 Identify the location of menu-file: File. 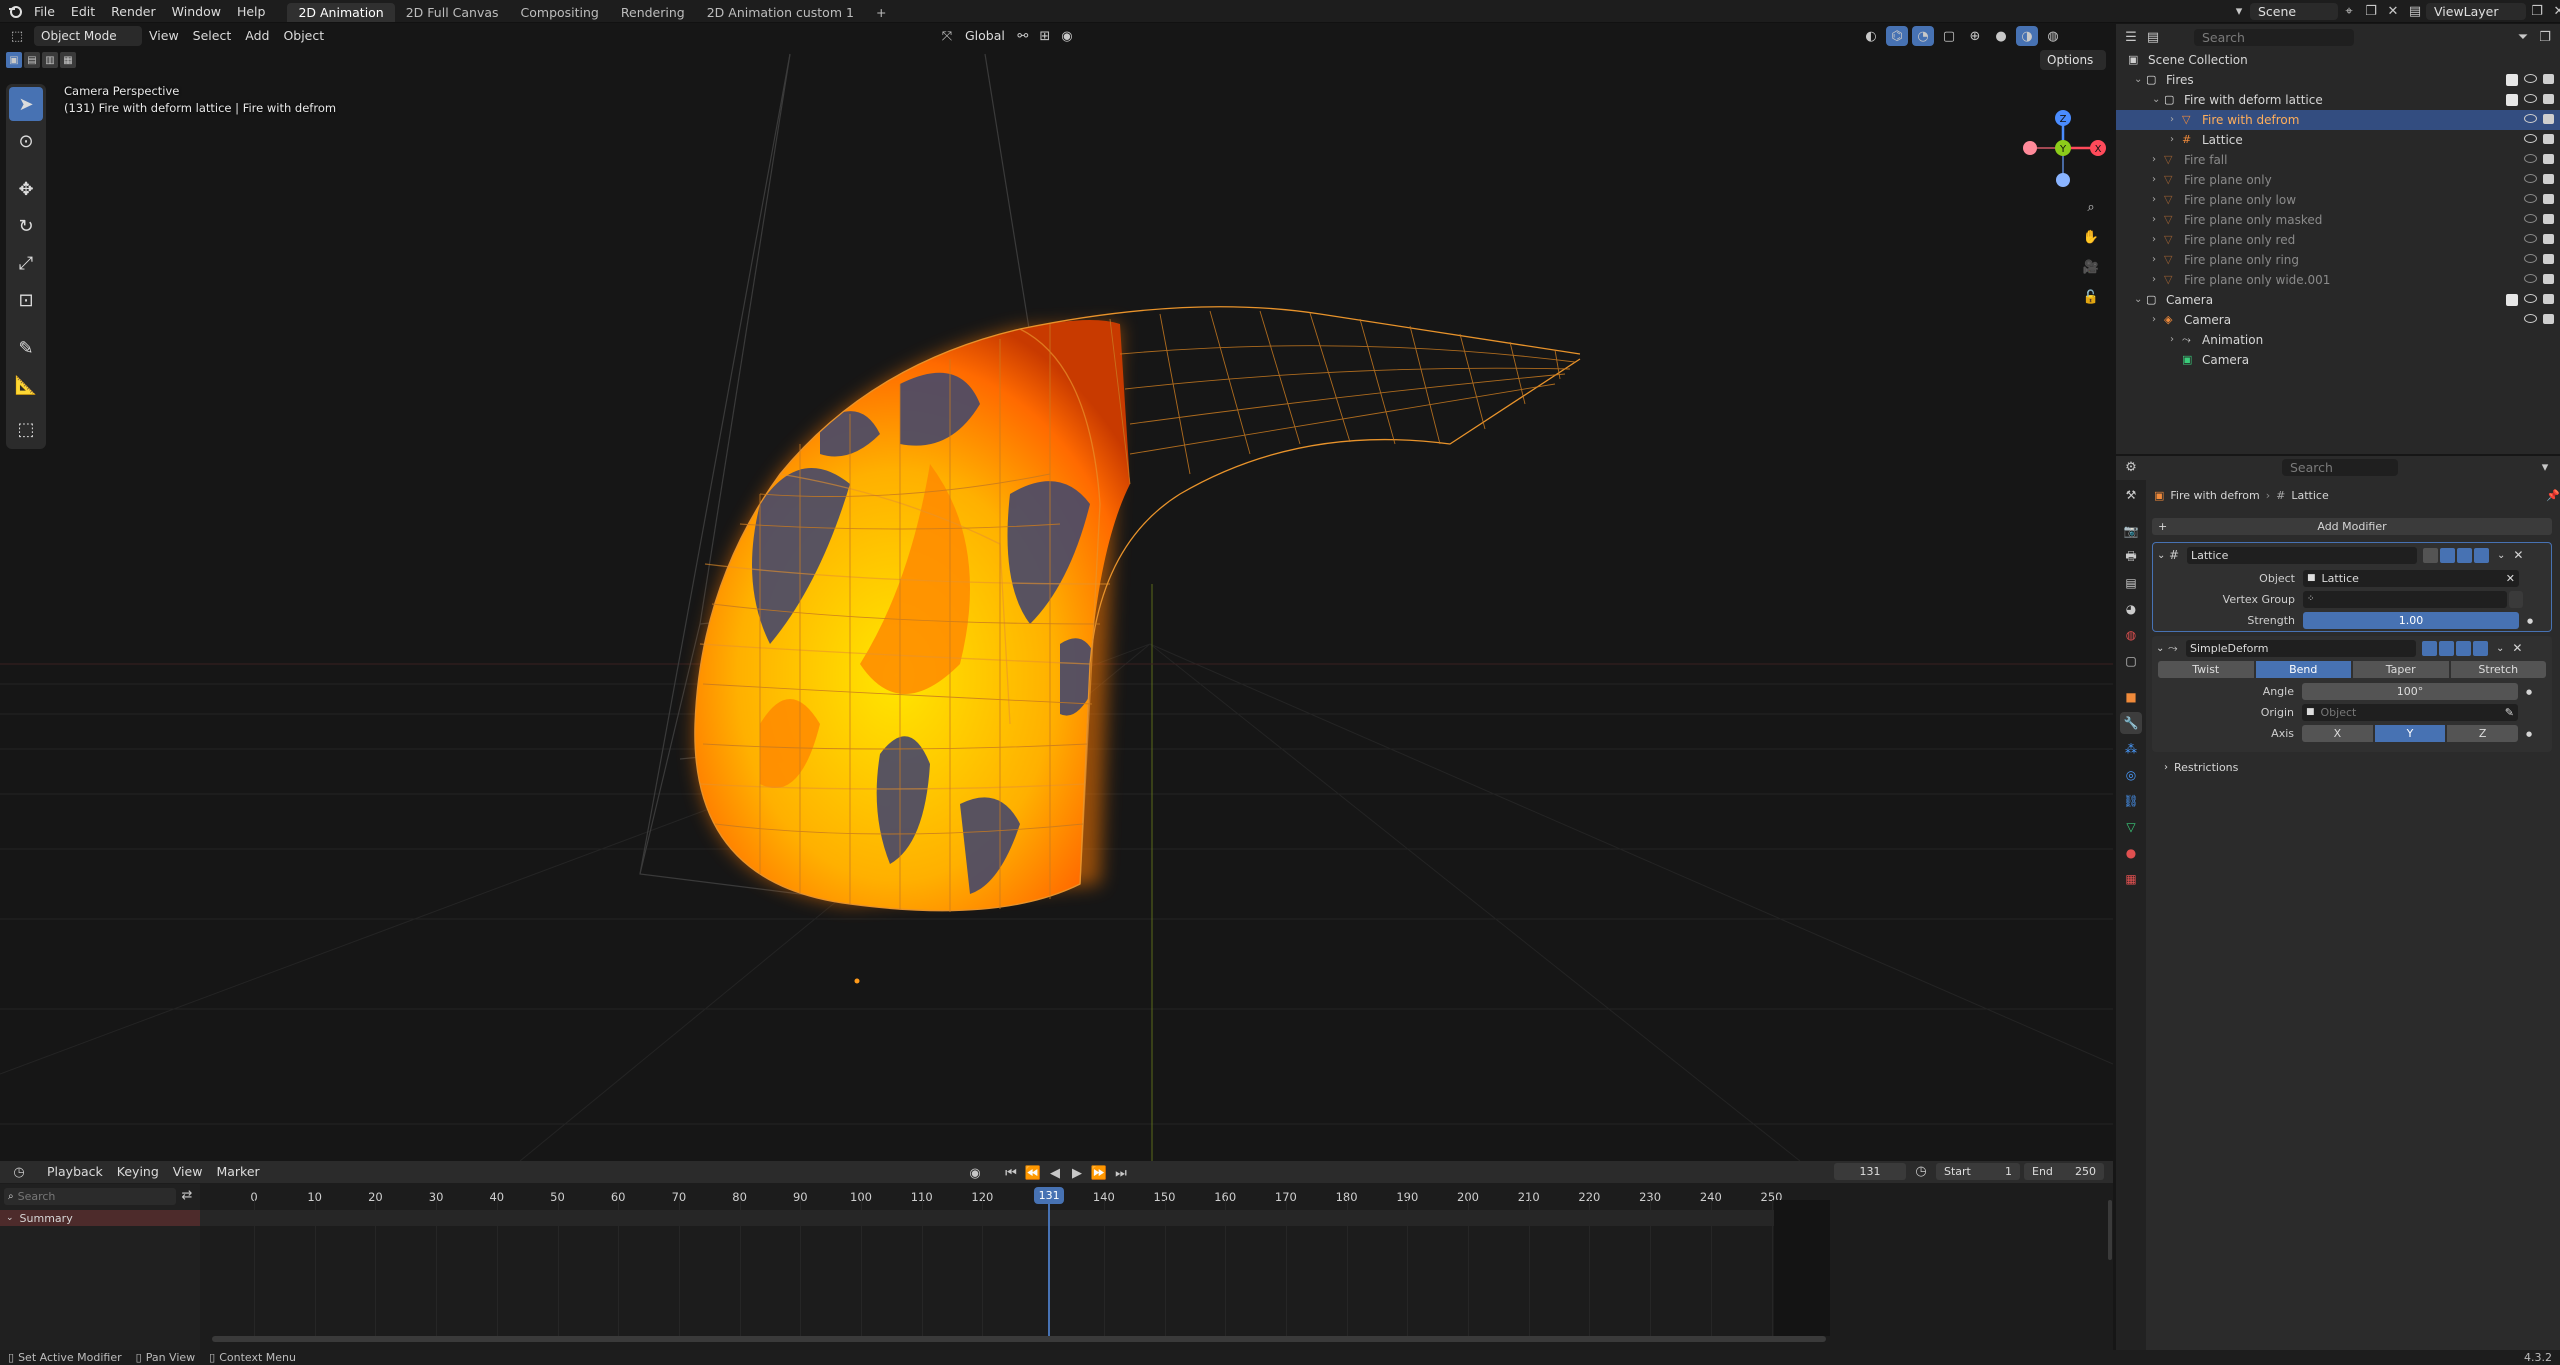
(44, 11).